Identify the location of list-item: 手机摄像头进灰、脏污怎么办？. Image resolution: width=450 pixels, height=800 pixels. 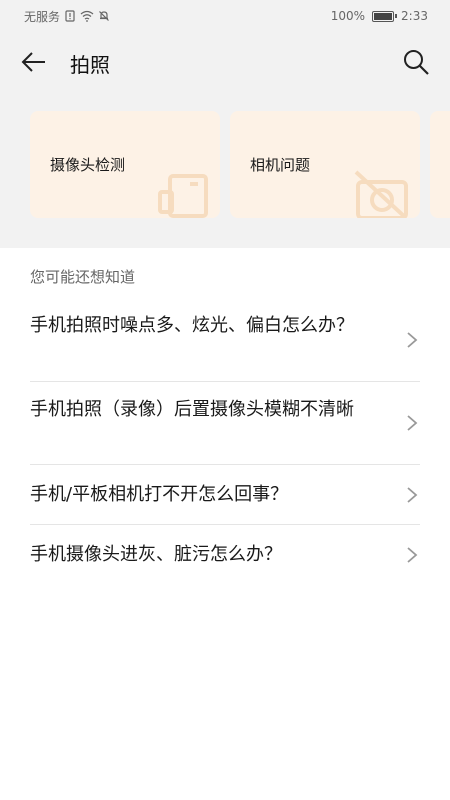
(225, 555).